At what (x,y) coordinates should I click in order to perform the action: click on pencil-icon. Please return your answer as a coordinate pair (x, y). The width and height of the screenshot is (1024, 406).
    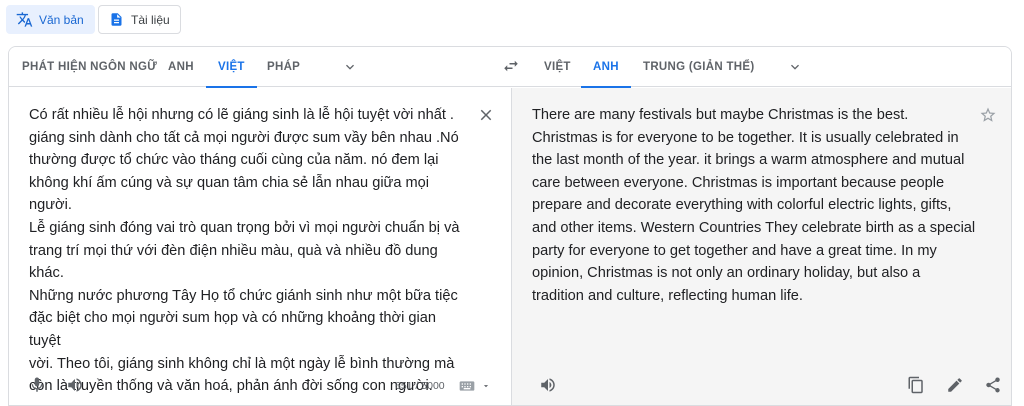
    Looking at the image, I should click on (955, 385).